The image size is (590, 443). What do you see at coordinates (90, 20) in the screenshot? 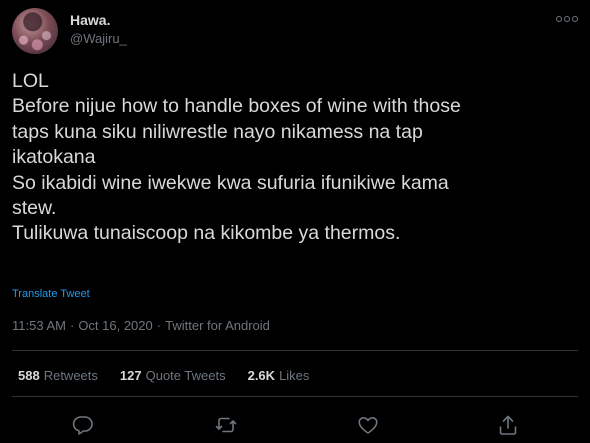
I see `author-display-name: Hawa.` at bounding box center [90, 20].